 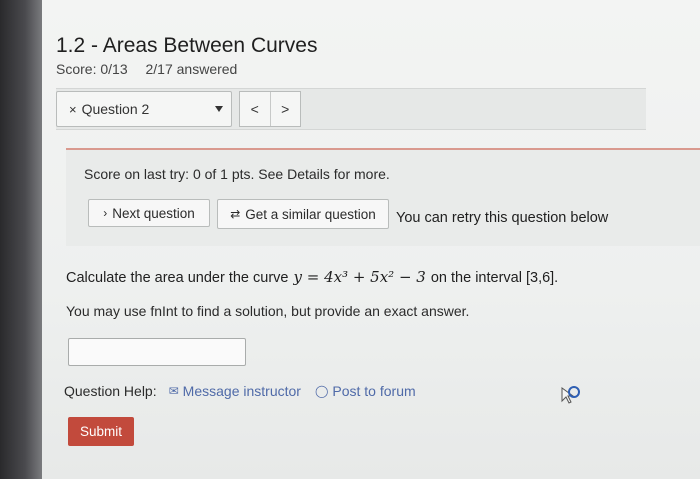 I want to click on submit-button: Submit, so click(x=101, y=431).